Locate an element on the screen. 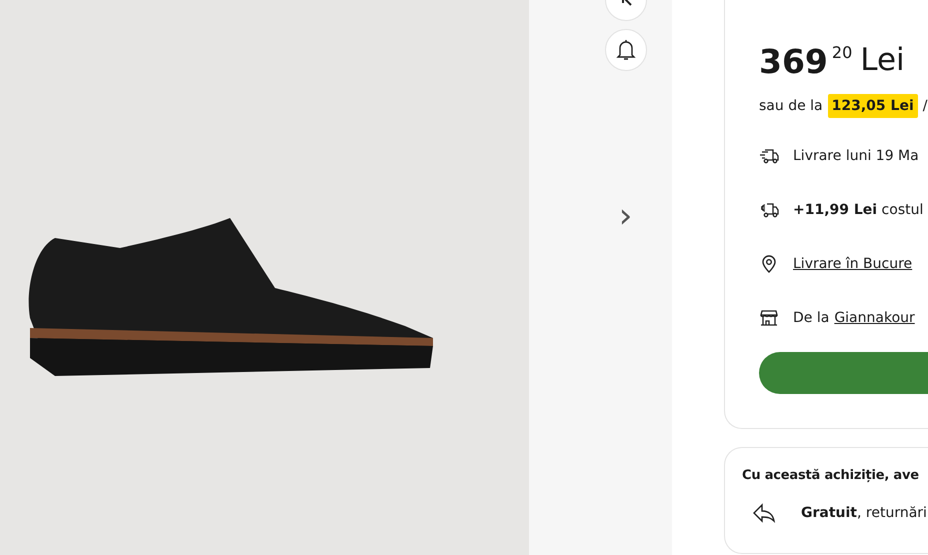 The width and height of the screenshot is (928, 555). delivery-text: Livrare luni 19 Ma is located at coordinates (856, 156).